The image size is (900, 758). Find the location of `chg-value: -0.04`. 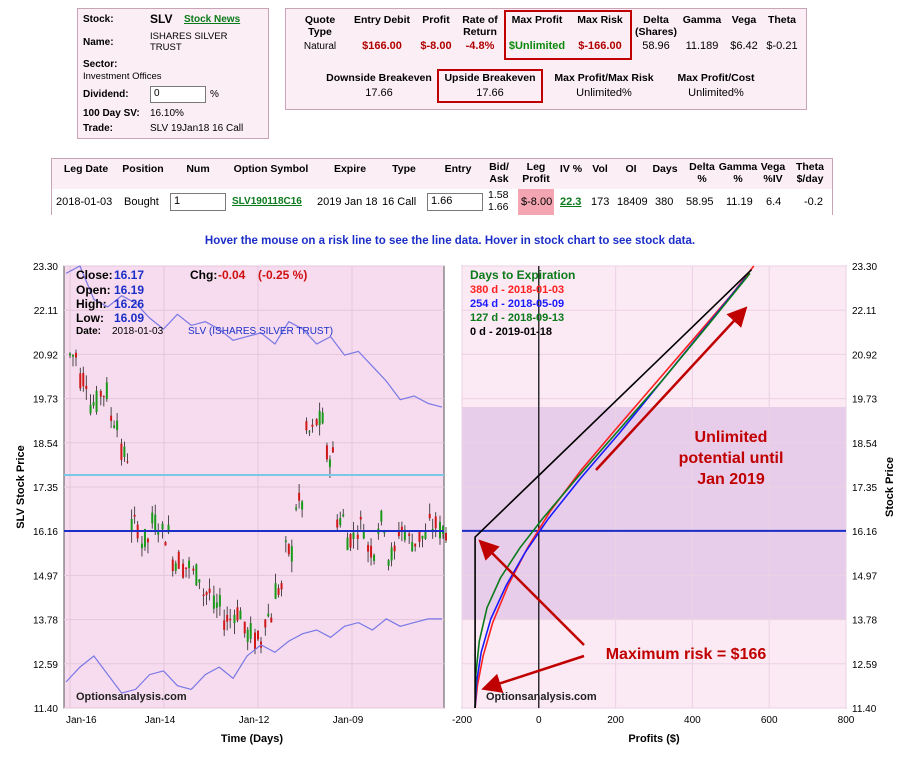

chg-value: -0.04 is located at coordinates (232, 275).